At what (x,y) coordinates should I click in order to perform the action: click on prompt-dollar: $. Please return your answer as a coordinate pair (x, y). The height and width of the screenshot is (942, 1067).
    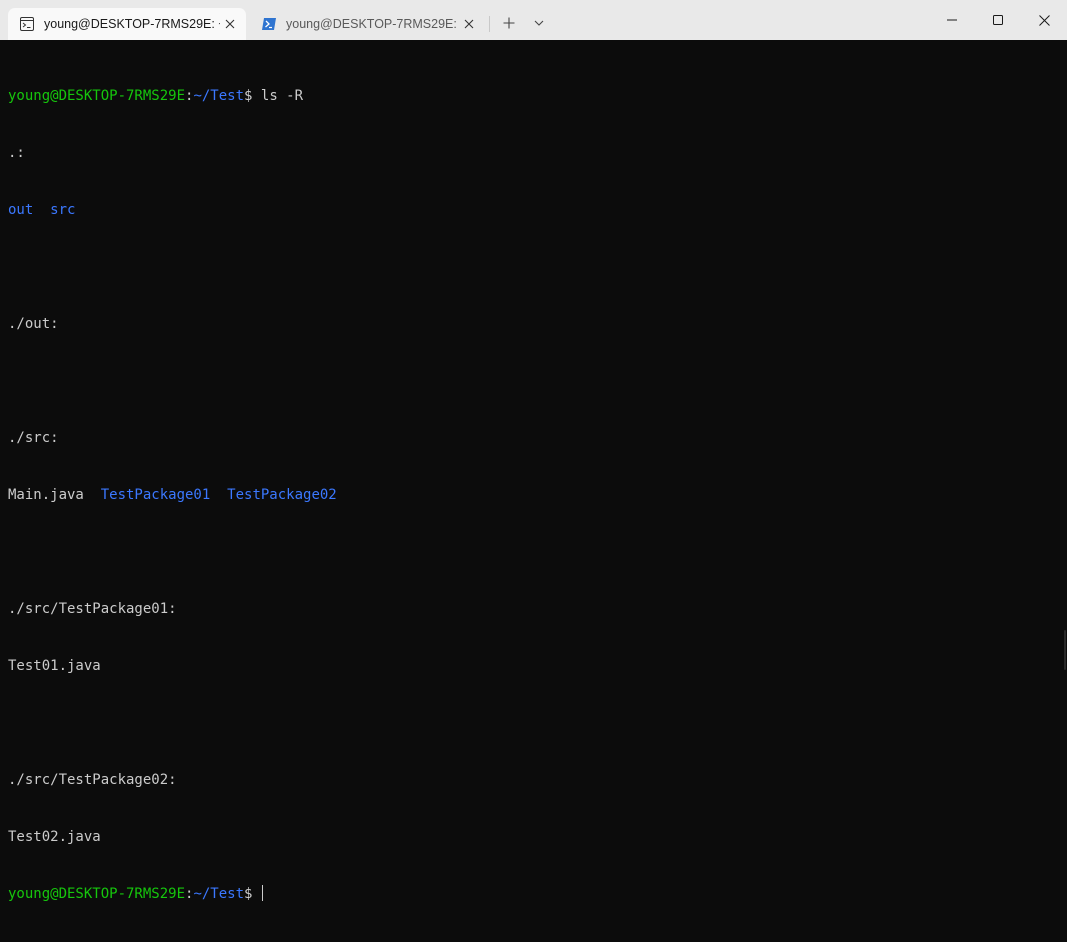
    Looking at the image, I should click on (248, 894).